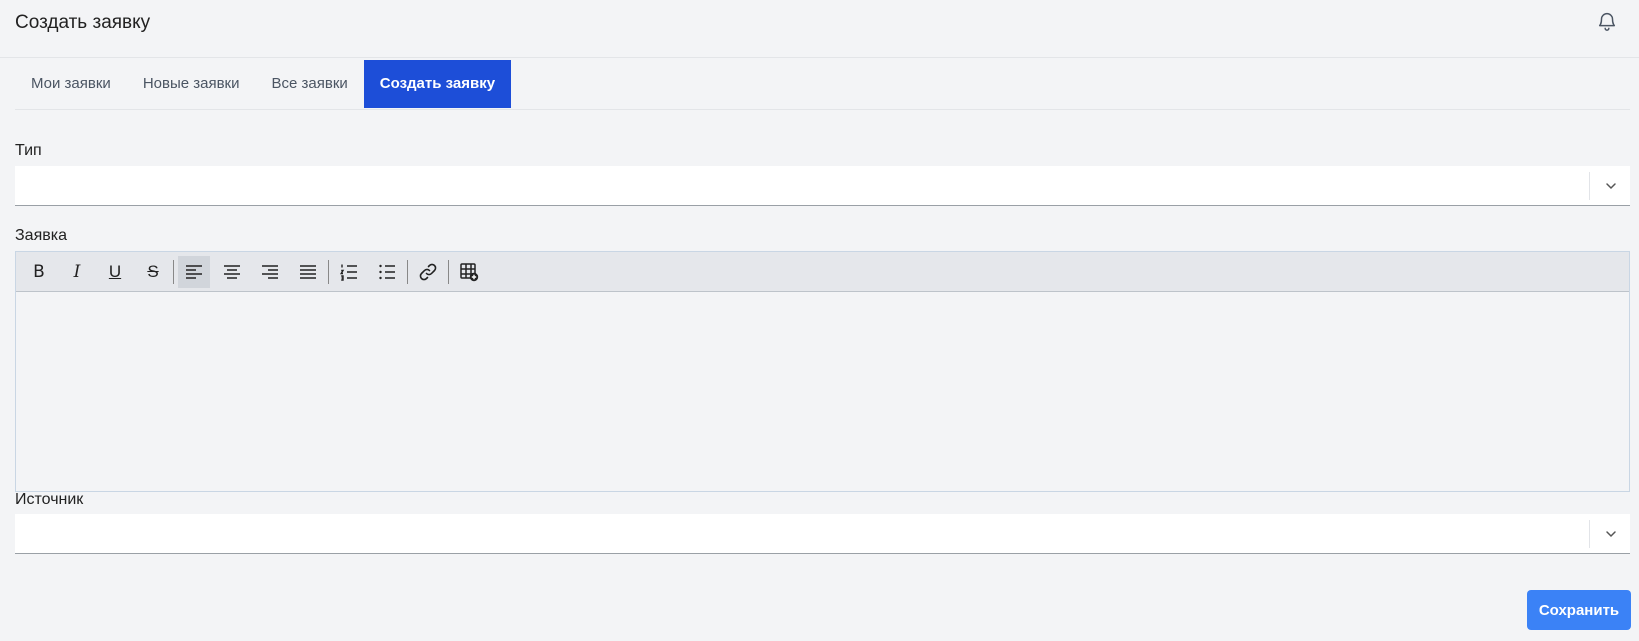 This screenshot has width=1639, height=641. I want to click on bold-button: B, so click(39, 272).